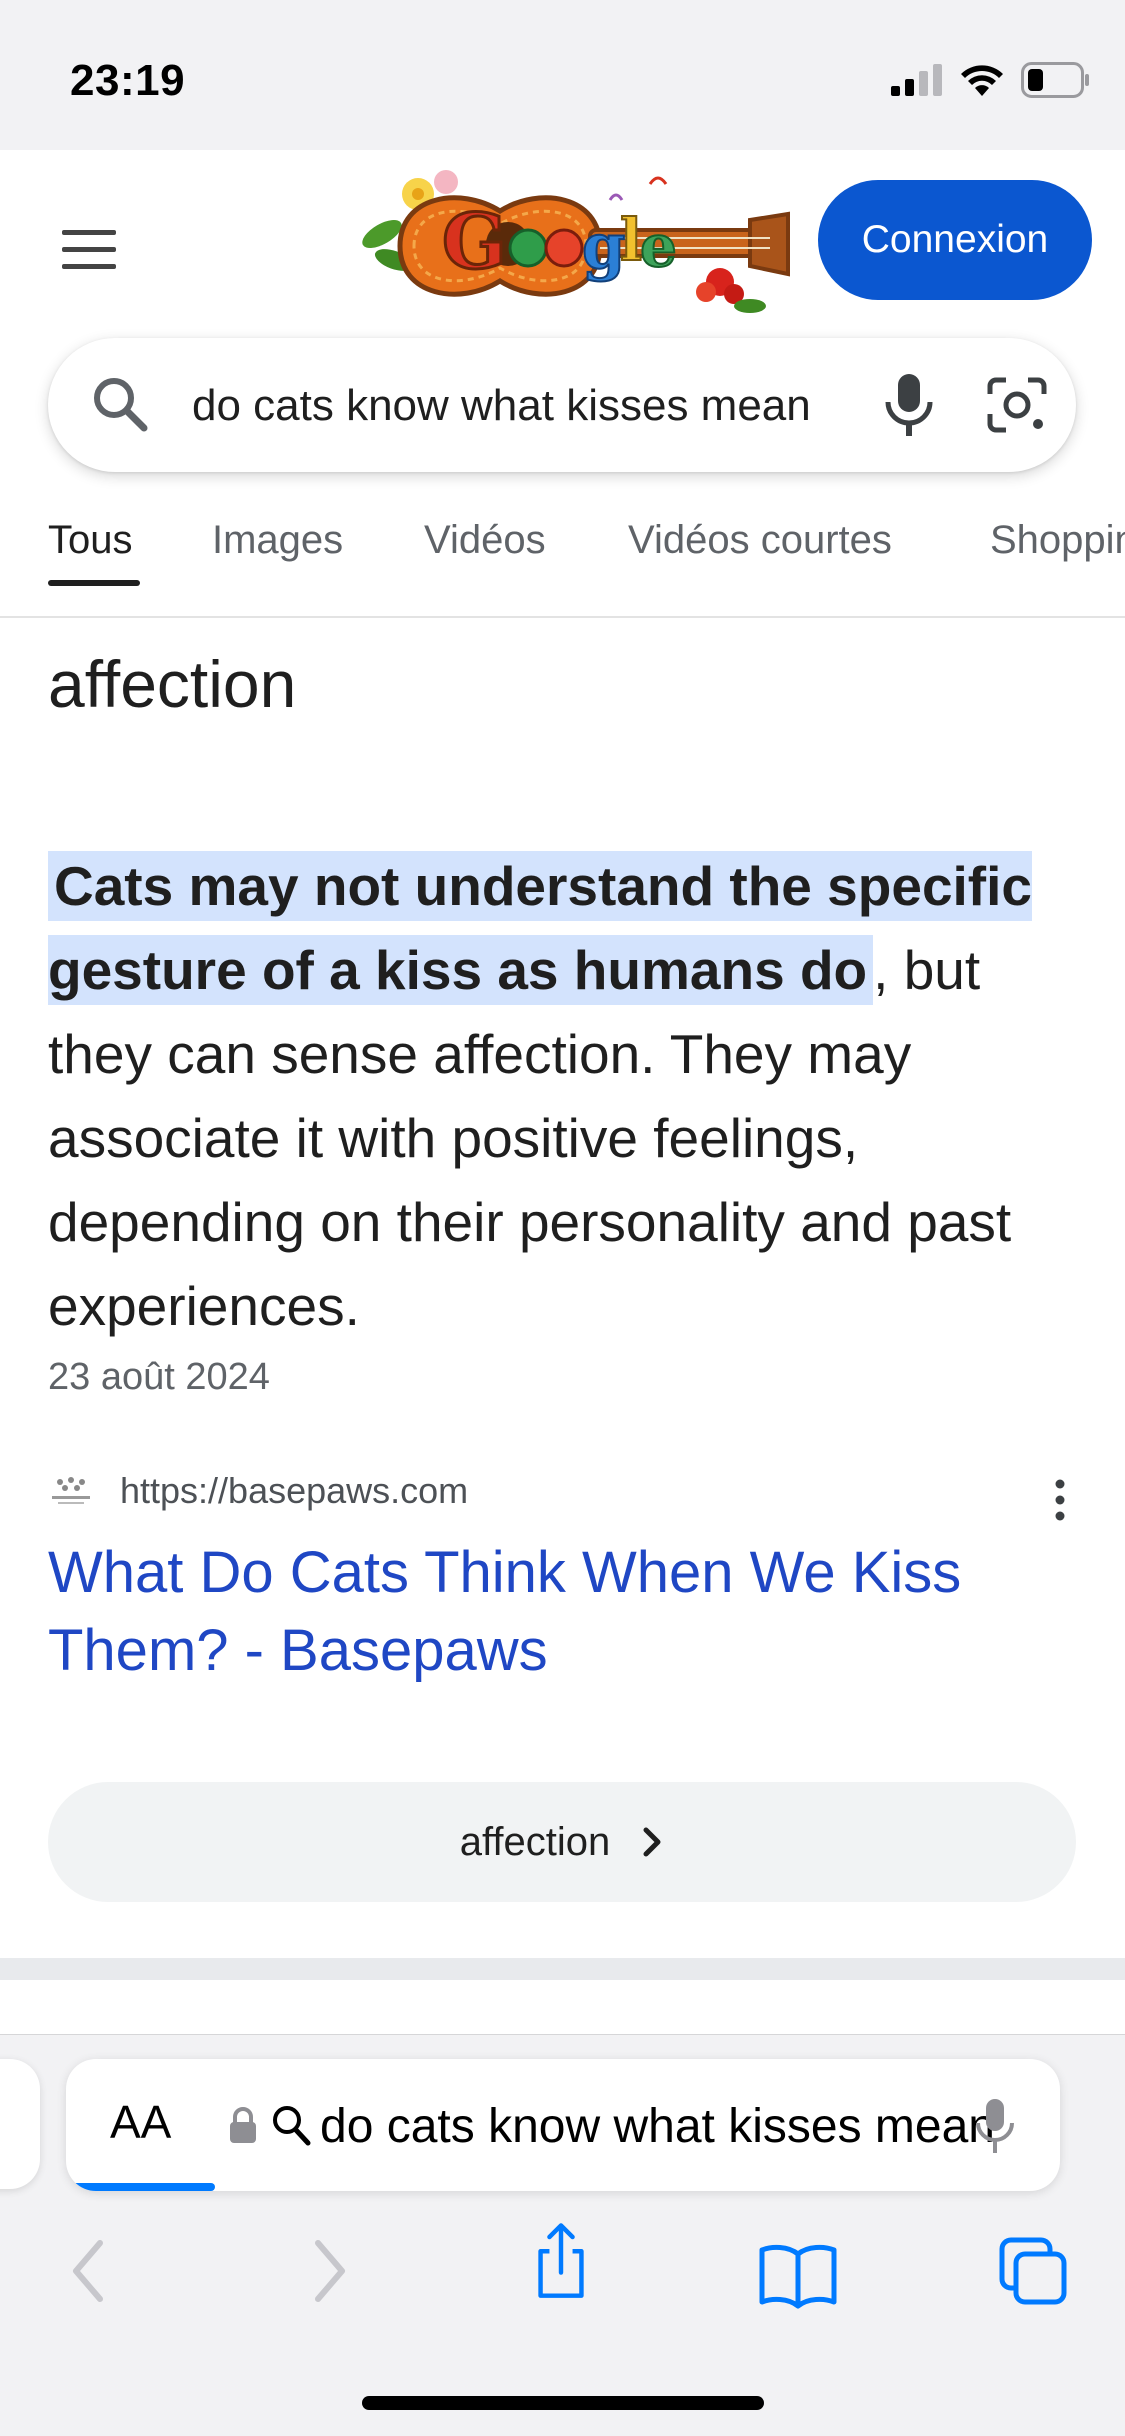 Image resolution: width=1125 pixels, height=2436 pixels. Describe the element at coordinates (760, 540) in the screenshot. I see `tab-videos-courtes: Vidéos courtes` at that location.